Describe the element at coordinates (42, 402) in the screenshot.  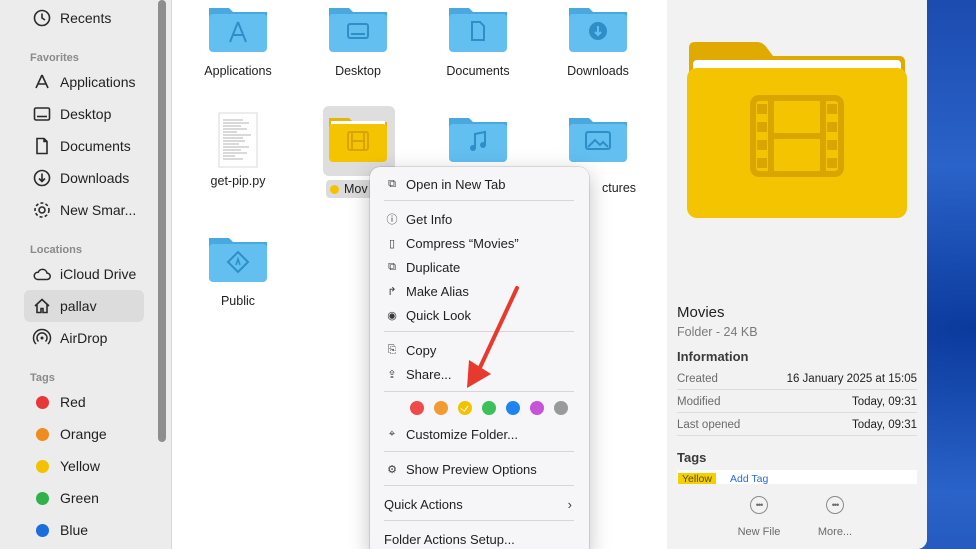
I see `red-tag-dot` at that location.